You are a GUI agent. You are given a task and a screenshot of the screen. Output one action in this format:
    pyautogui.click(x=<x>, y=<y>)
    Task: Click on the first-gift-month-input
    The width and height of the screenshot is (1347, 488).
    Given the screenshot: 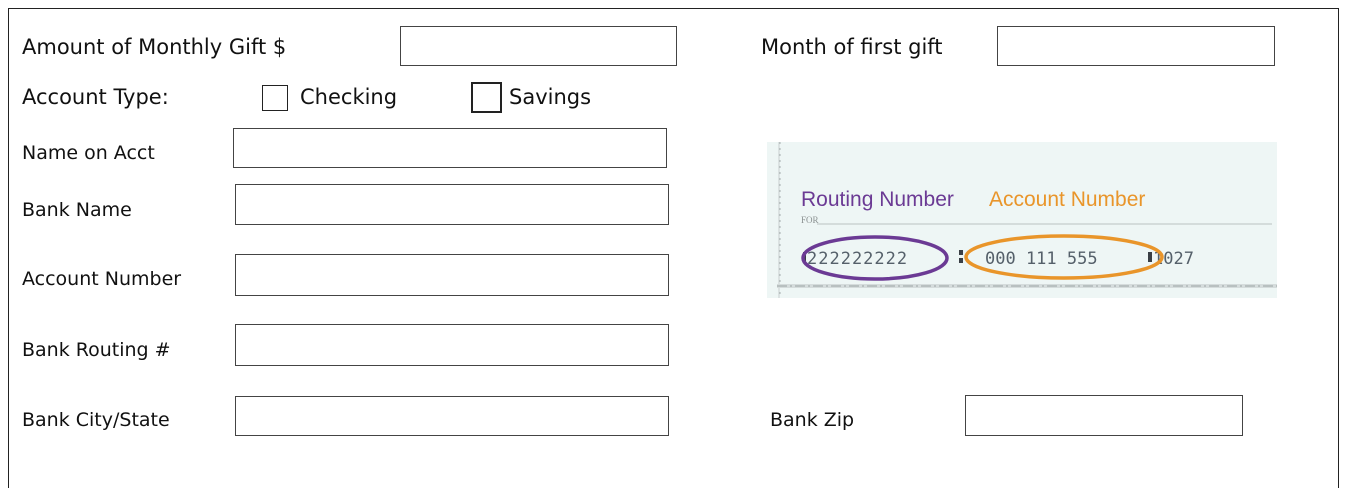 What is the action you would take?
    pyautogui.click(x=1136, y=46)
    